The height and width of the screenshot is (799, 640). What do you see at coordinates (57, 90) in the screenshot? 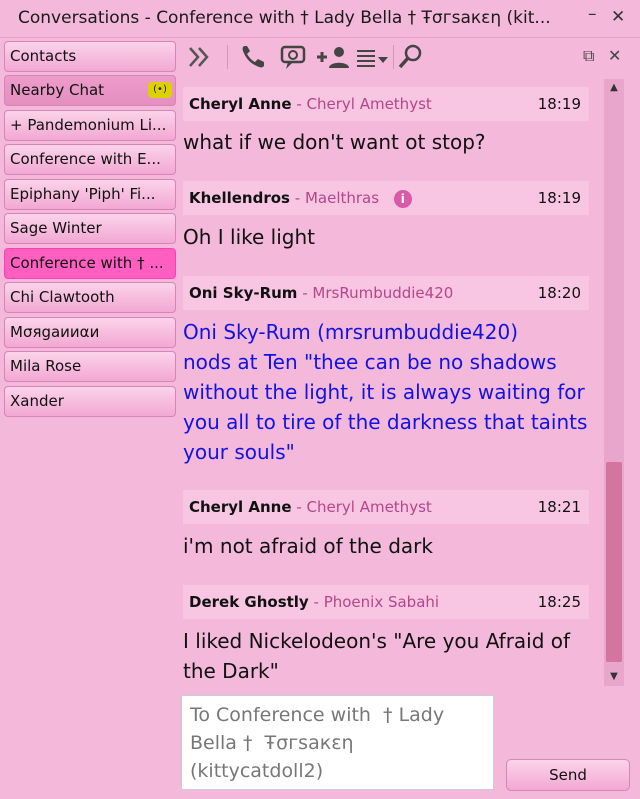
I see `tab-label: Nearby Chat` at bounding box center [57, 90].